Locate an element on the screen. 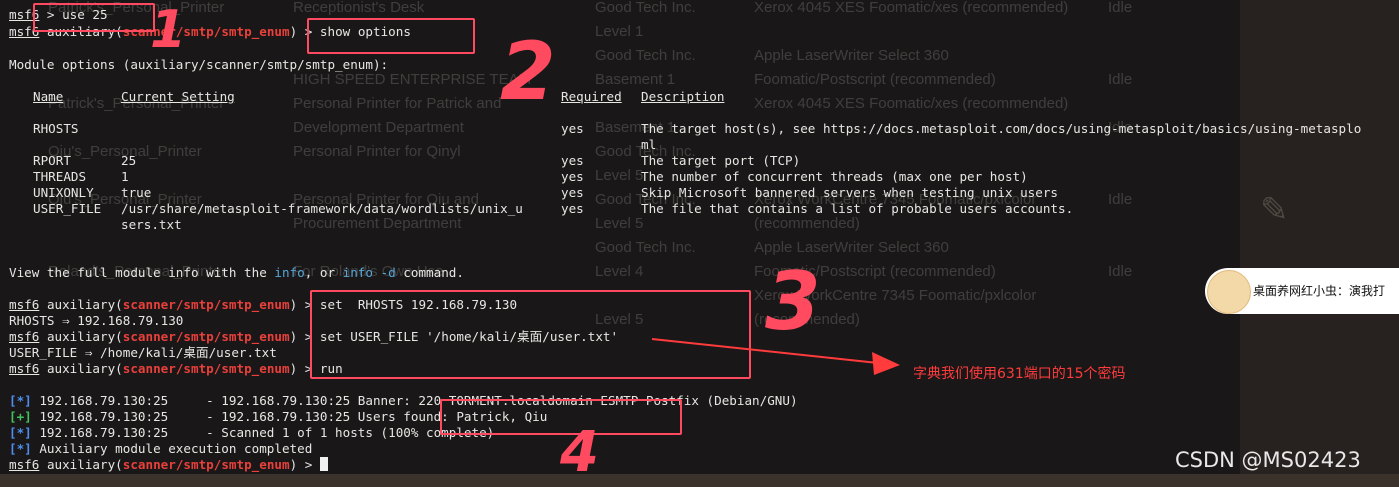 This screenshot has width=1399, height=487. background-table-cell: Apple LaserWriter Select 360 is located at coordinates (851, 55).